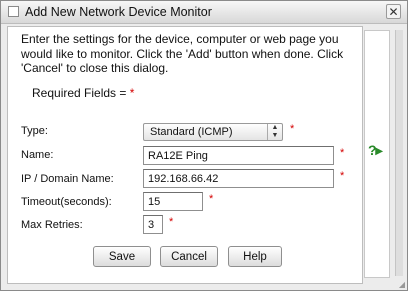 The image size is (408, 291). Describe the element at coordinates (402, 284) in the screenshot. I see `resize-grip-icon: ◢` at that location.